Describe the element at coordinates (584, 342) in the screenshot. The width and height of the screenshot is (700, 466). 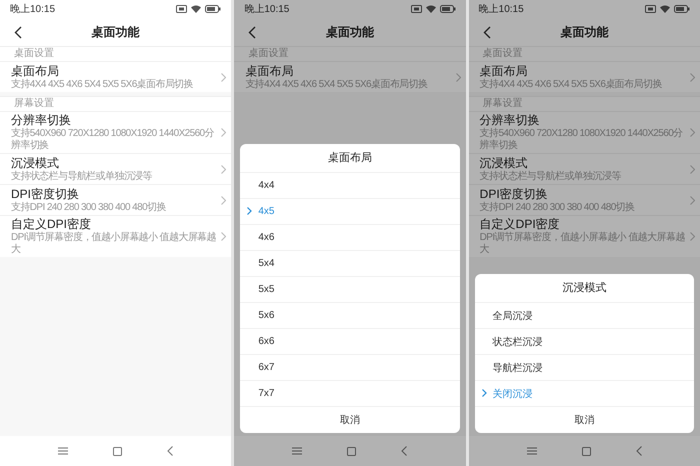
I see `option-item: 状态栏沉浸` at that location.